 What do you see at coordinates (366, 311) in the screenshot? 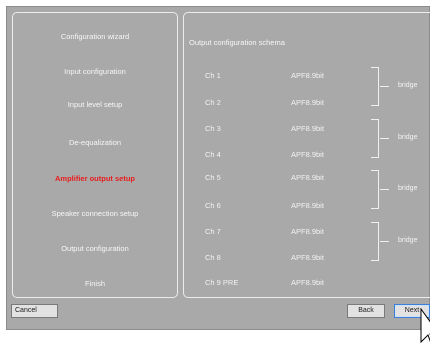
I see `back-button: Back` at bounding box center [366, 311].